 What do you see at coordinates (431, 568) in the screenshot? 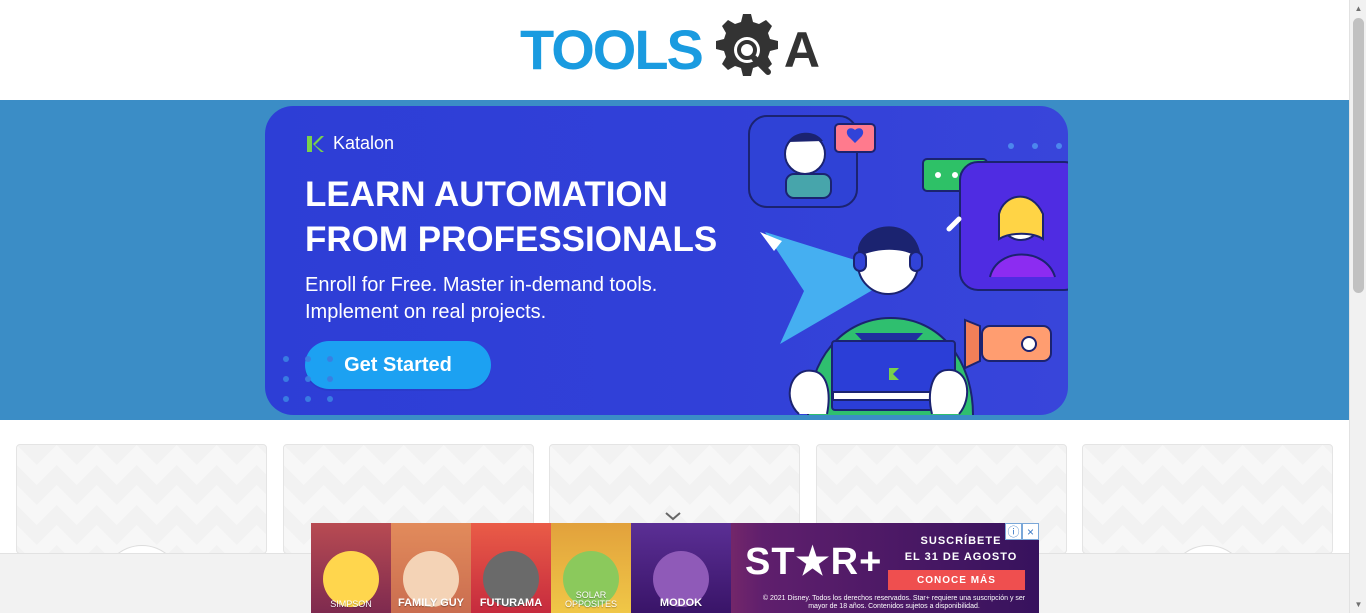
I see `ad-panel-family-guy: FAMILY GUY` at bounding box center [431, 568].